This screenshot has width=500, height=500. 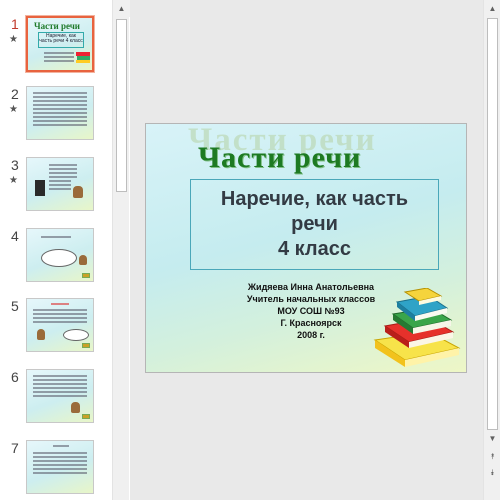 I want to click on slide-number: 2, so click(x=15, y=94).